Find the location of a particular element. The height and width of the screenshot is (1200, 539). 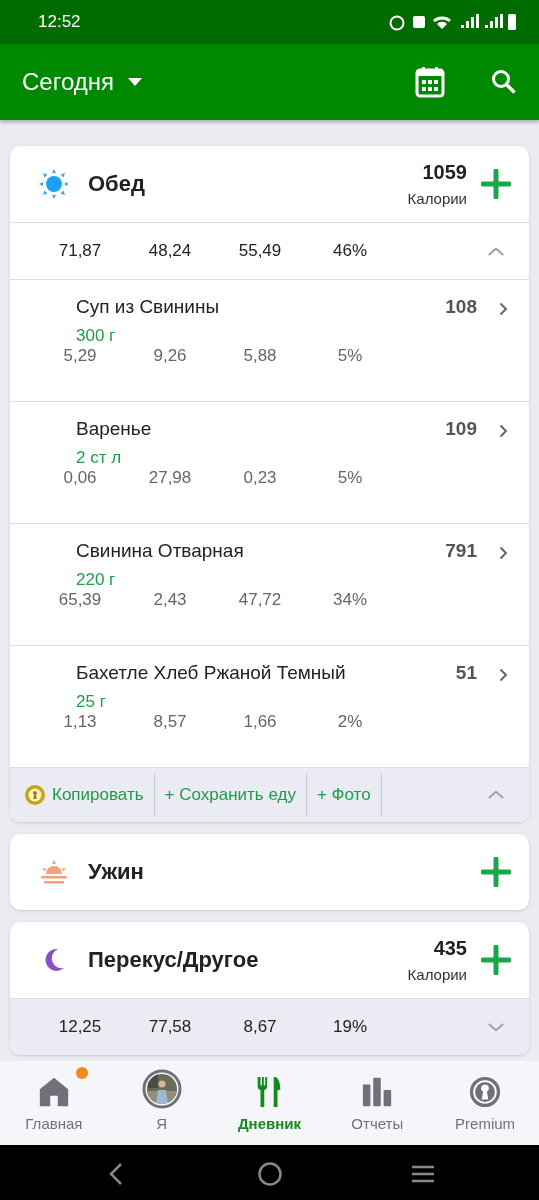

nav-tab: Premium is located at coordinates (485, 1103).